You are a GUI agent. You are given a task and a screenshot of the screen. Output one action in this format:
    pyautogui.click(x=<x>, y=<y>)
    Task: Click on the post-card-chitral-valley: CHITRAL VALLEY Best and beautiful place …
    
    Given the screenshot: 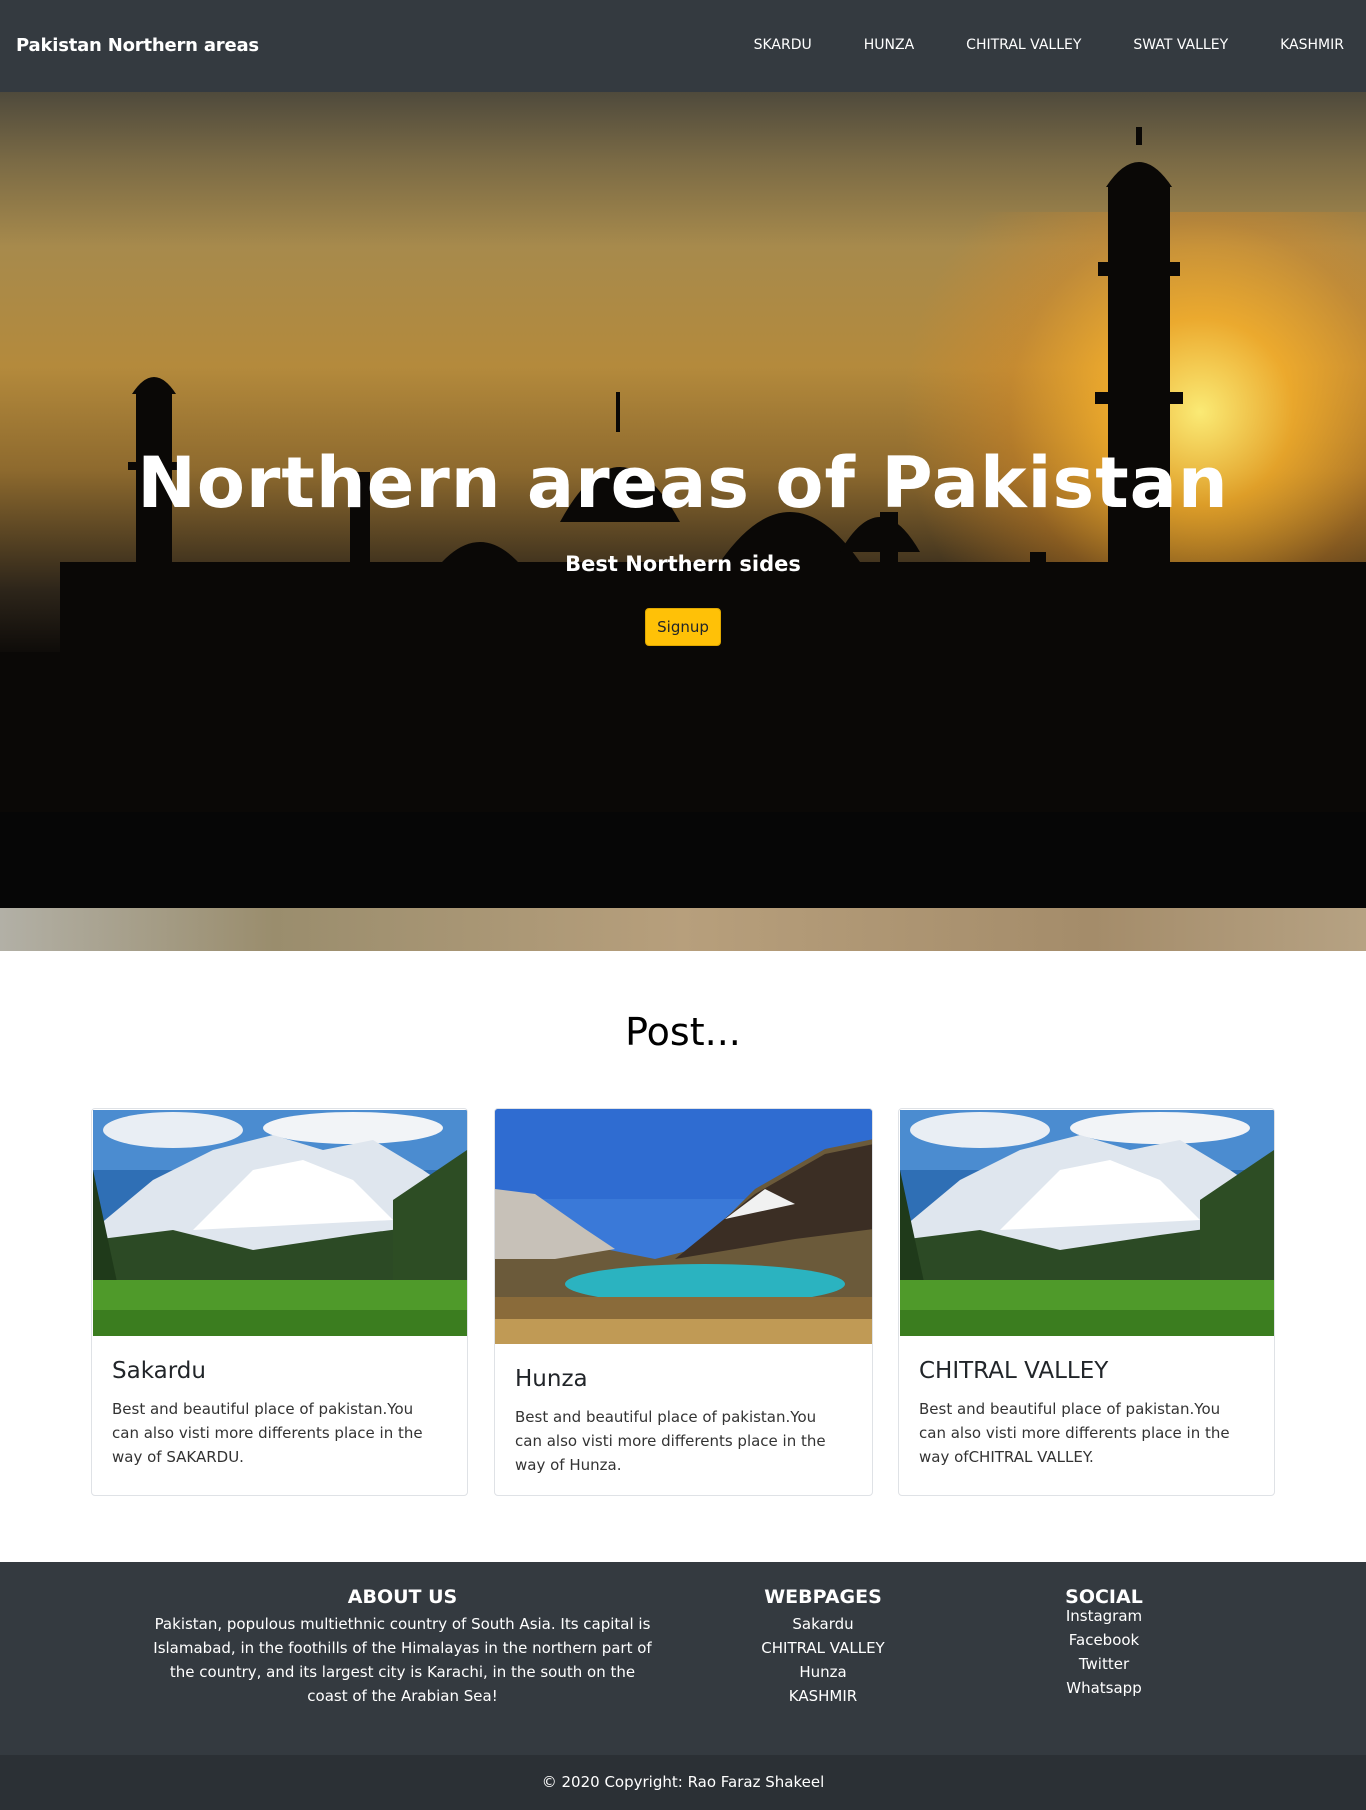 What is the action you would take?
    pyautogui.click(x=1086, y=1302)
    